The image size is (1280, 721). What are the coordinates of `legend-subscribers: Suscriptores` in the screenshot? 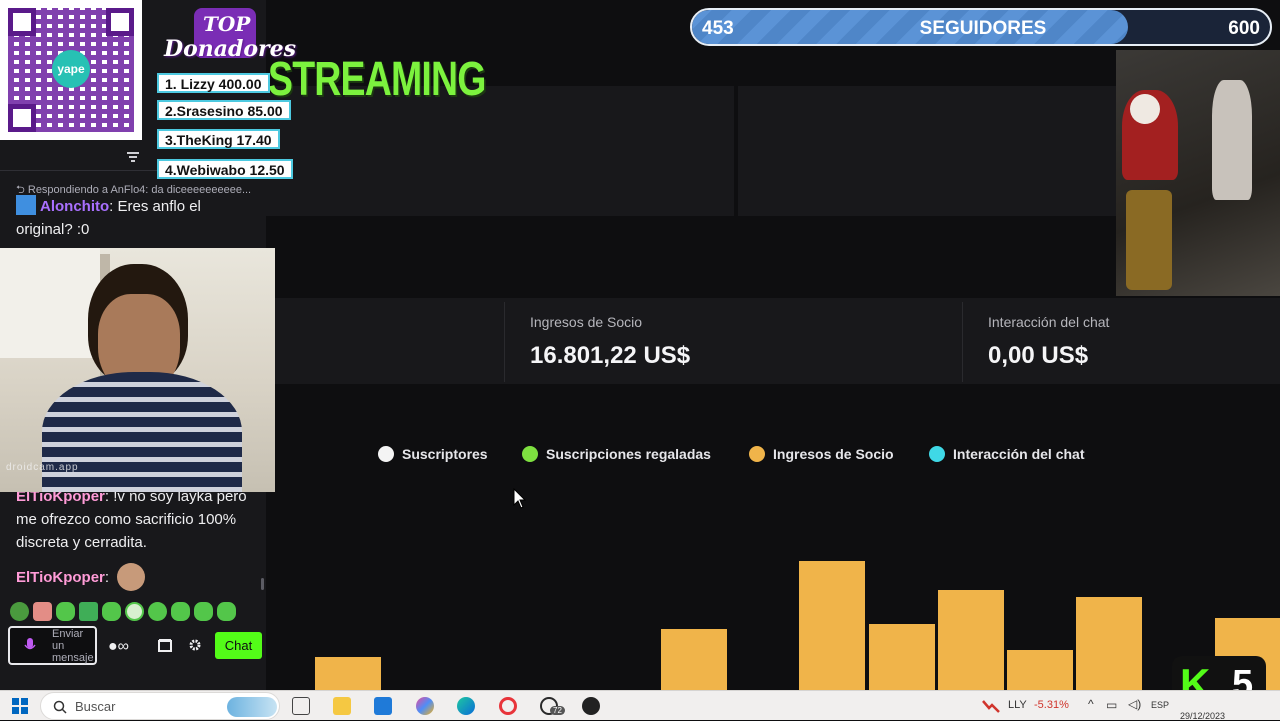 It's located at (433, 454).